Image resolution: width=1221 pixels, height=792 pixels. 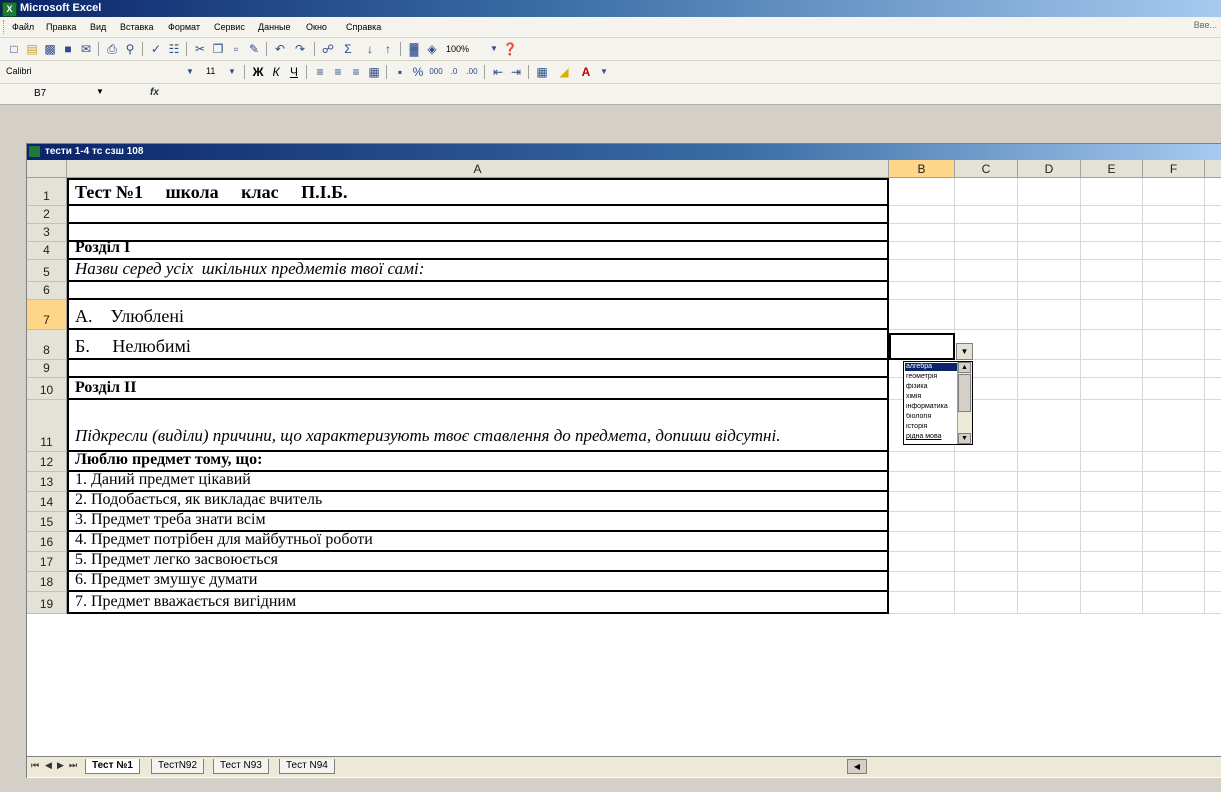 I want to click on scroll-up-icon: ▲, so click(x=964, y=367).